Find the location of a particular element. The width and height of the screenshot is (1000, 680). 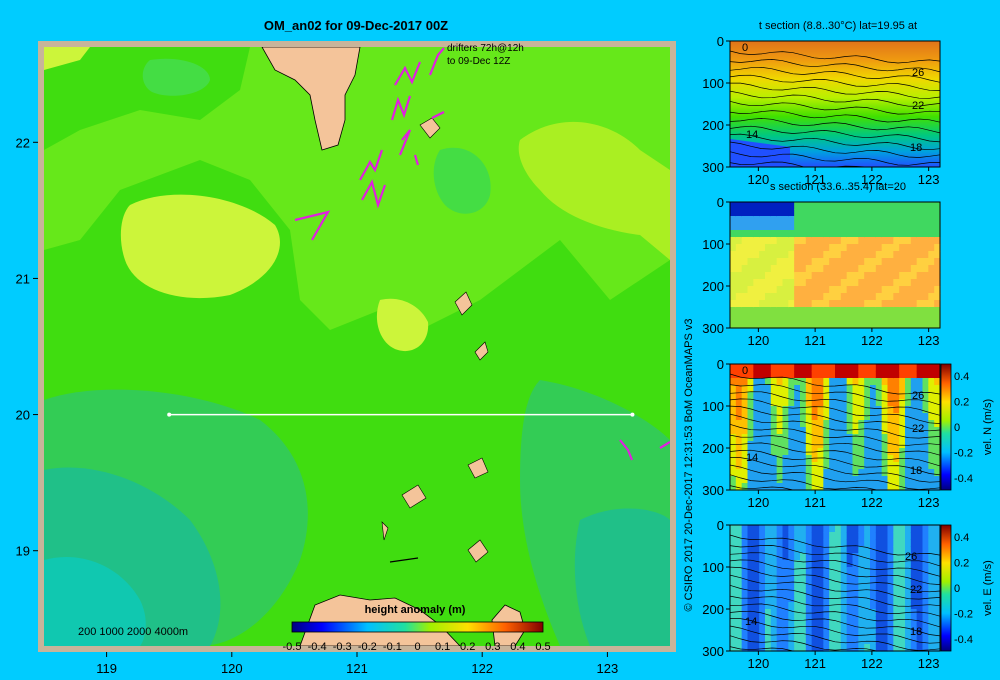

section-x-tick-label: 120 is located at coordinates (759, 502).